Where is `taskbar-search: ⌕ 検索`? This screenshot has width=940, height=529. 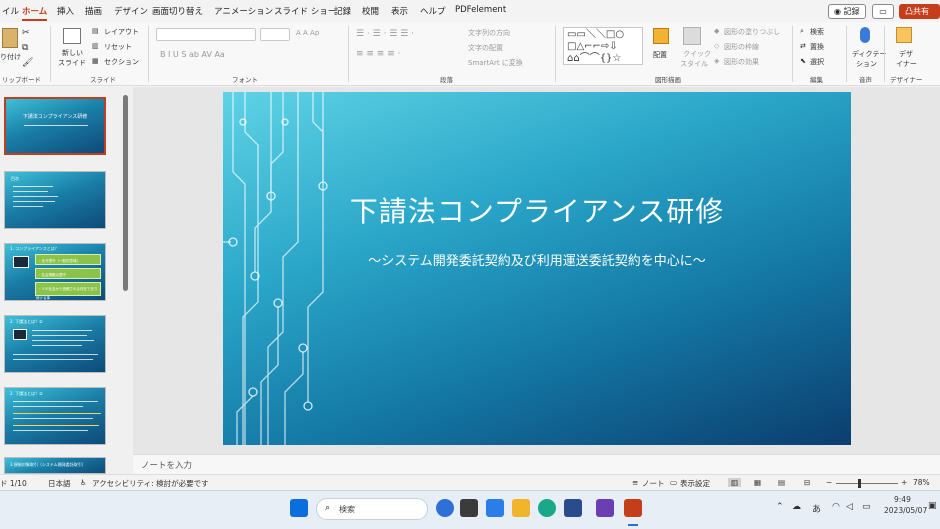 taskbar-search: ⌕ 検索 is located at coordinates (372, 509).